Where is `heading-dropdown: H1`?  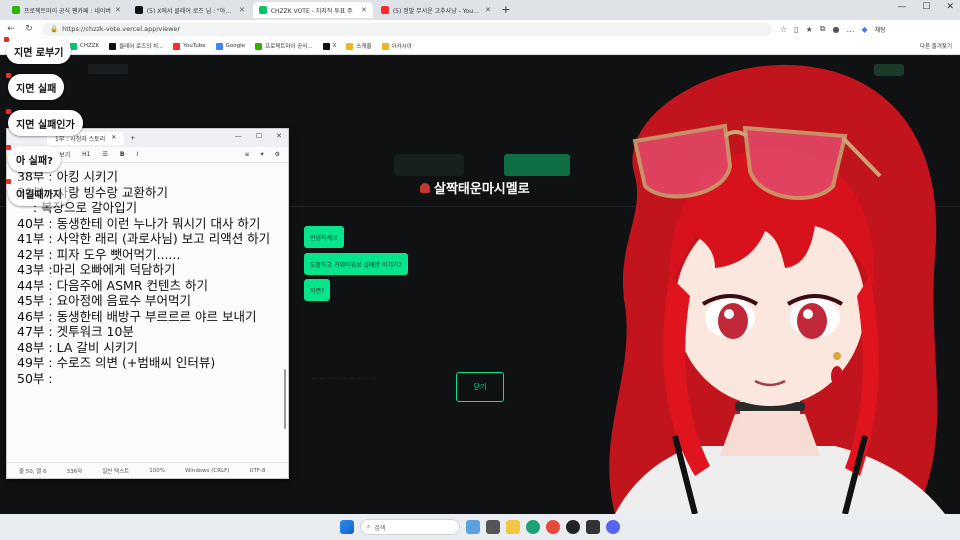
heading-dropdown: H1 is located at coordinates (86, 154).